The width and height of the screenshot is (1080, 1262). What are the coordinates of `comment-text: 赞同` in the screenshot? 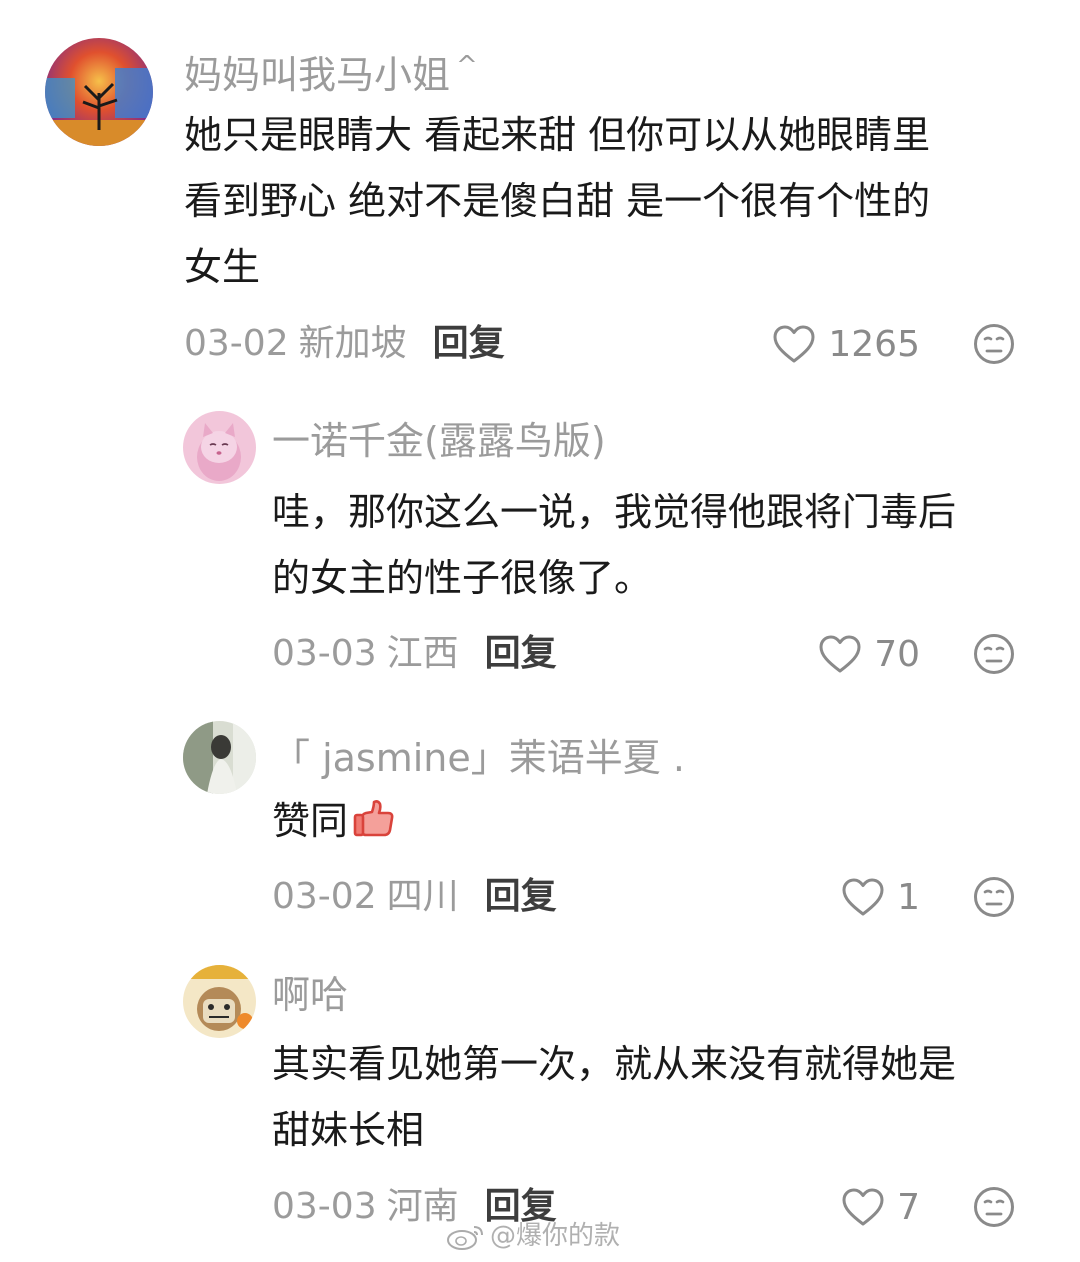 It's located at (310, 821).